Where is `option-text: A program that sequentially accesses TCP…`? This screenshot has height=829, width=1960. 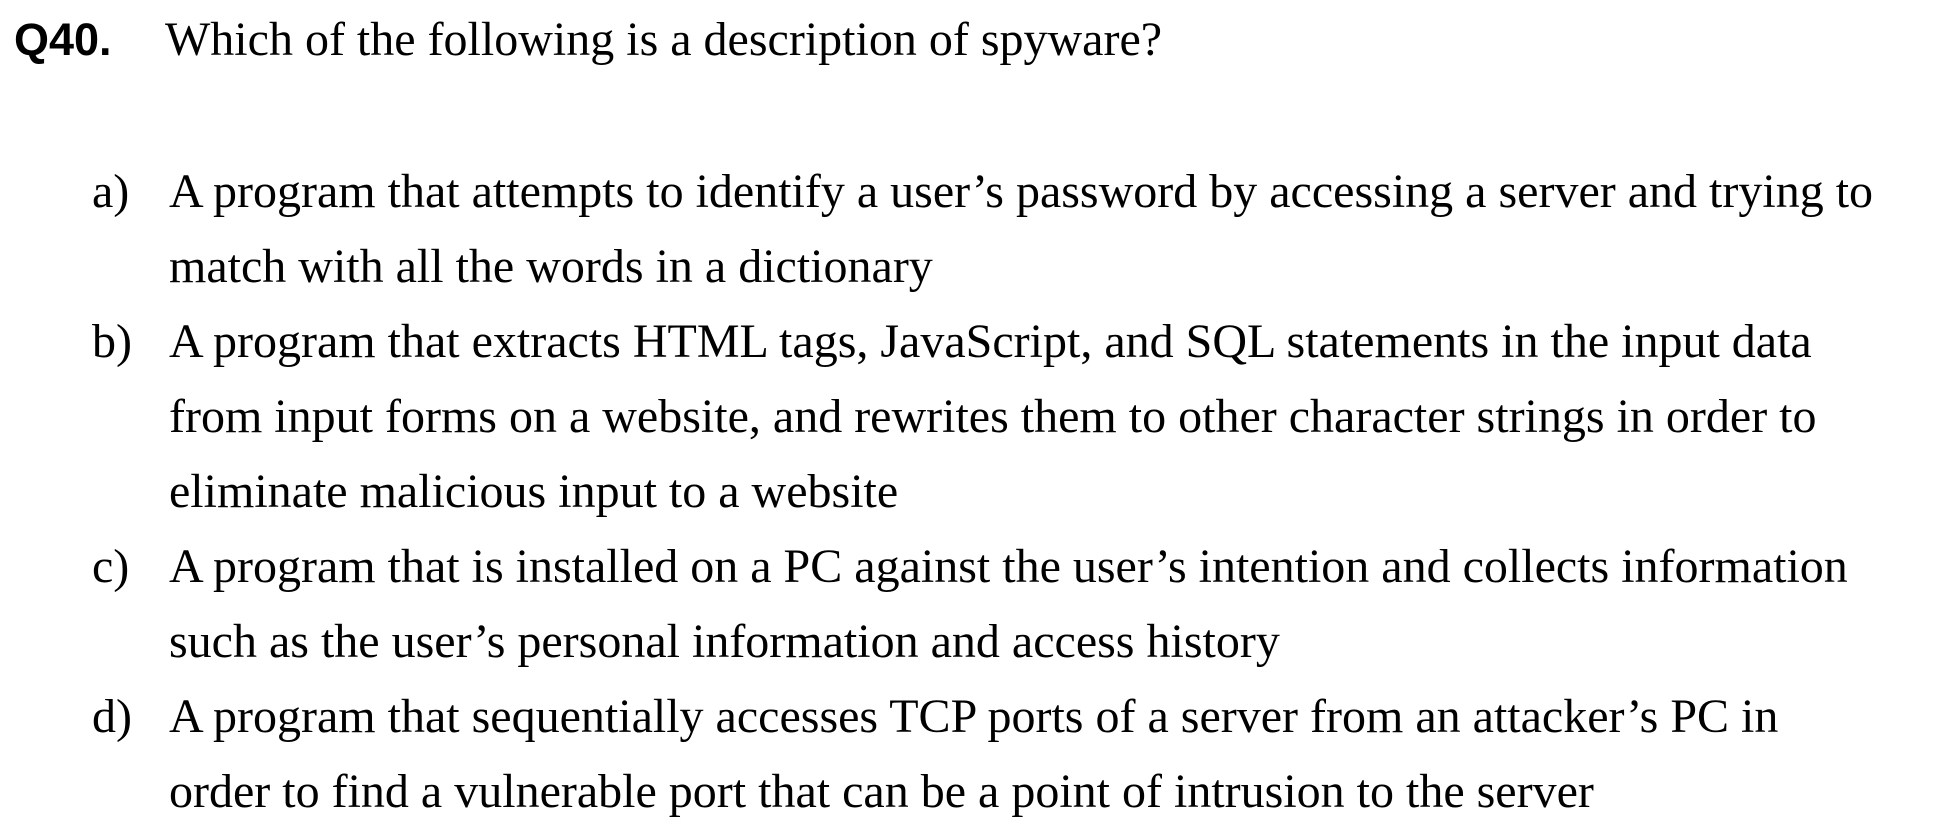 option-text: A program that sequentially accesses TCP… is located at coordinates (974, 754).